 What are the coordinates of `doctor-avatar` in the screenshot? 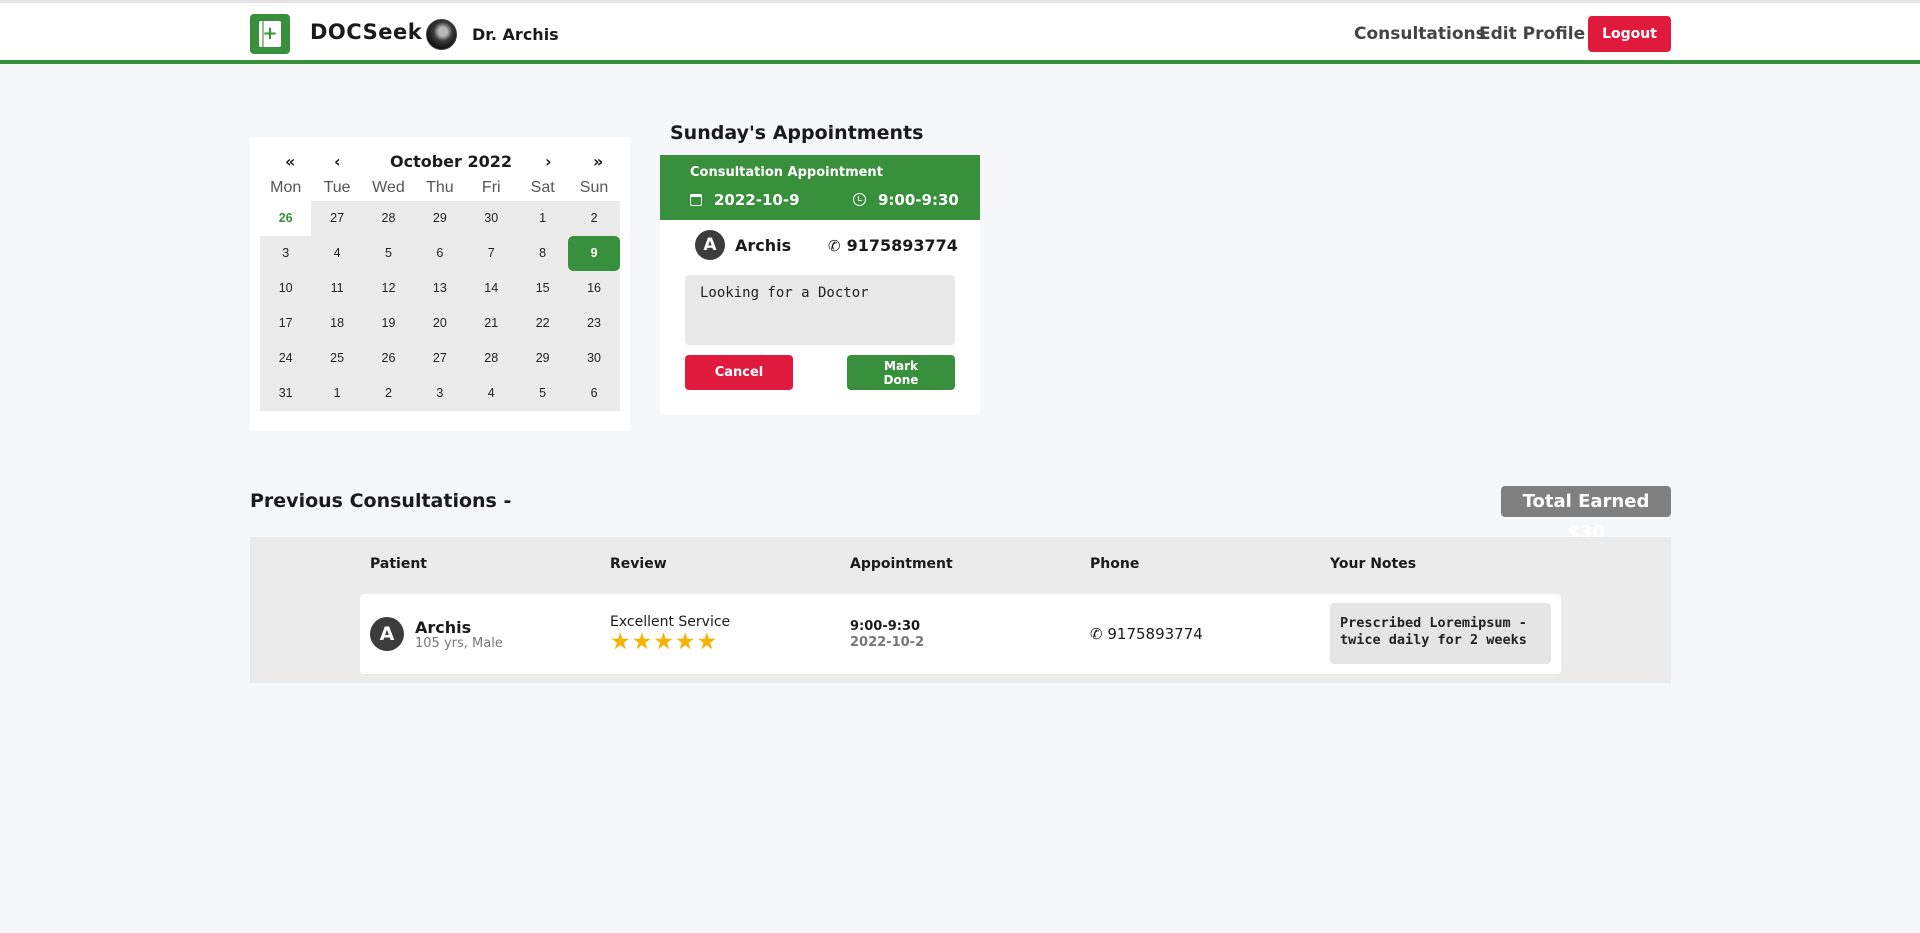 It's located at (441, 34).